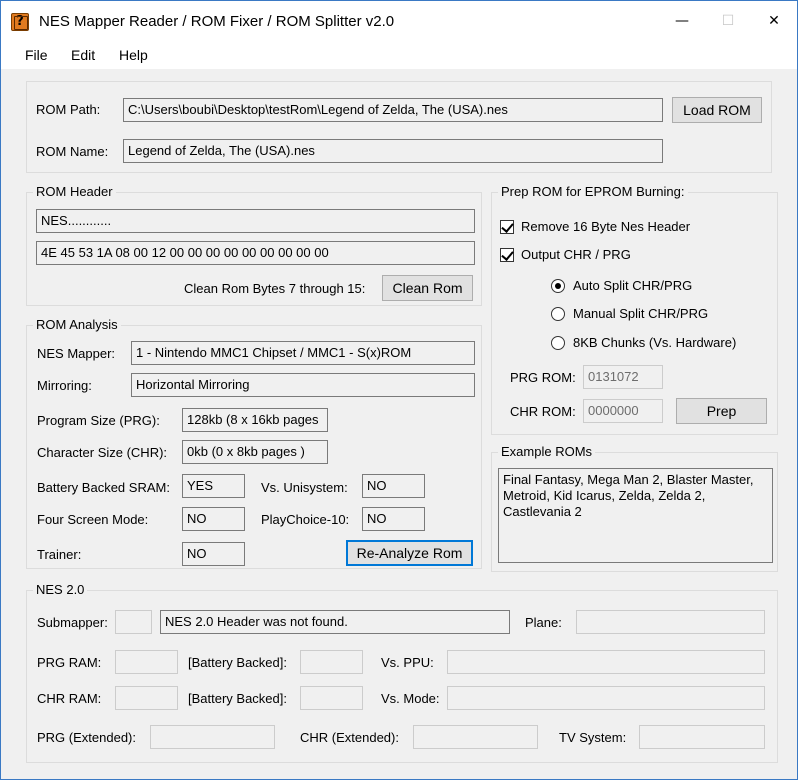 This screenshot has height=780, width=798. Describe the element at coordinates (407, 662) in the screenshot. I see `vs-ppu-label: Vs. PPU:` at that location.